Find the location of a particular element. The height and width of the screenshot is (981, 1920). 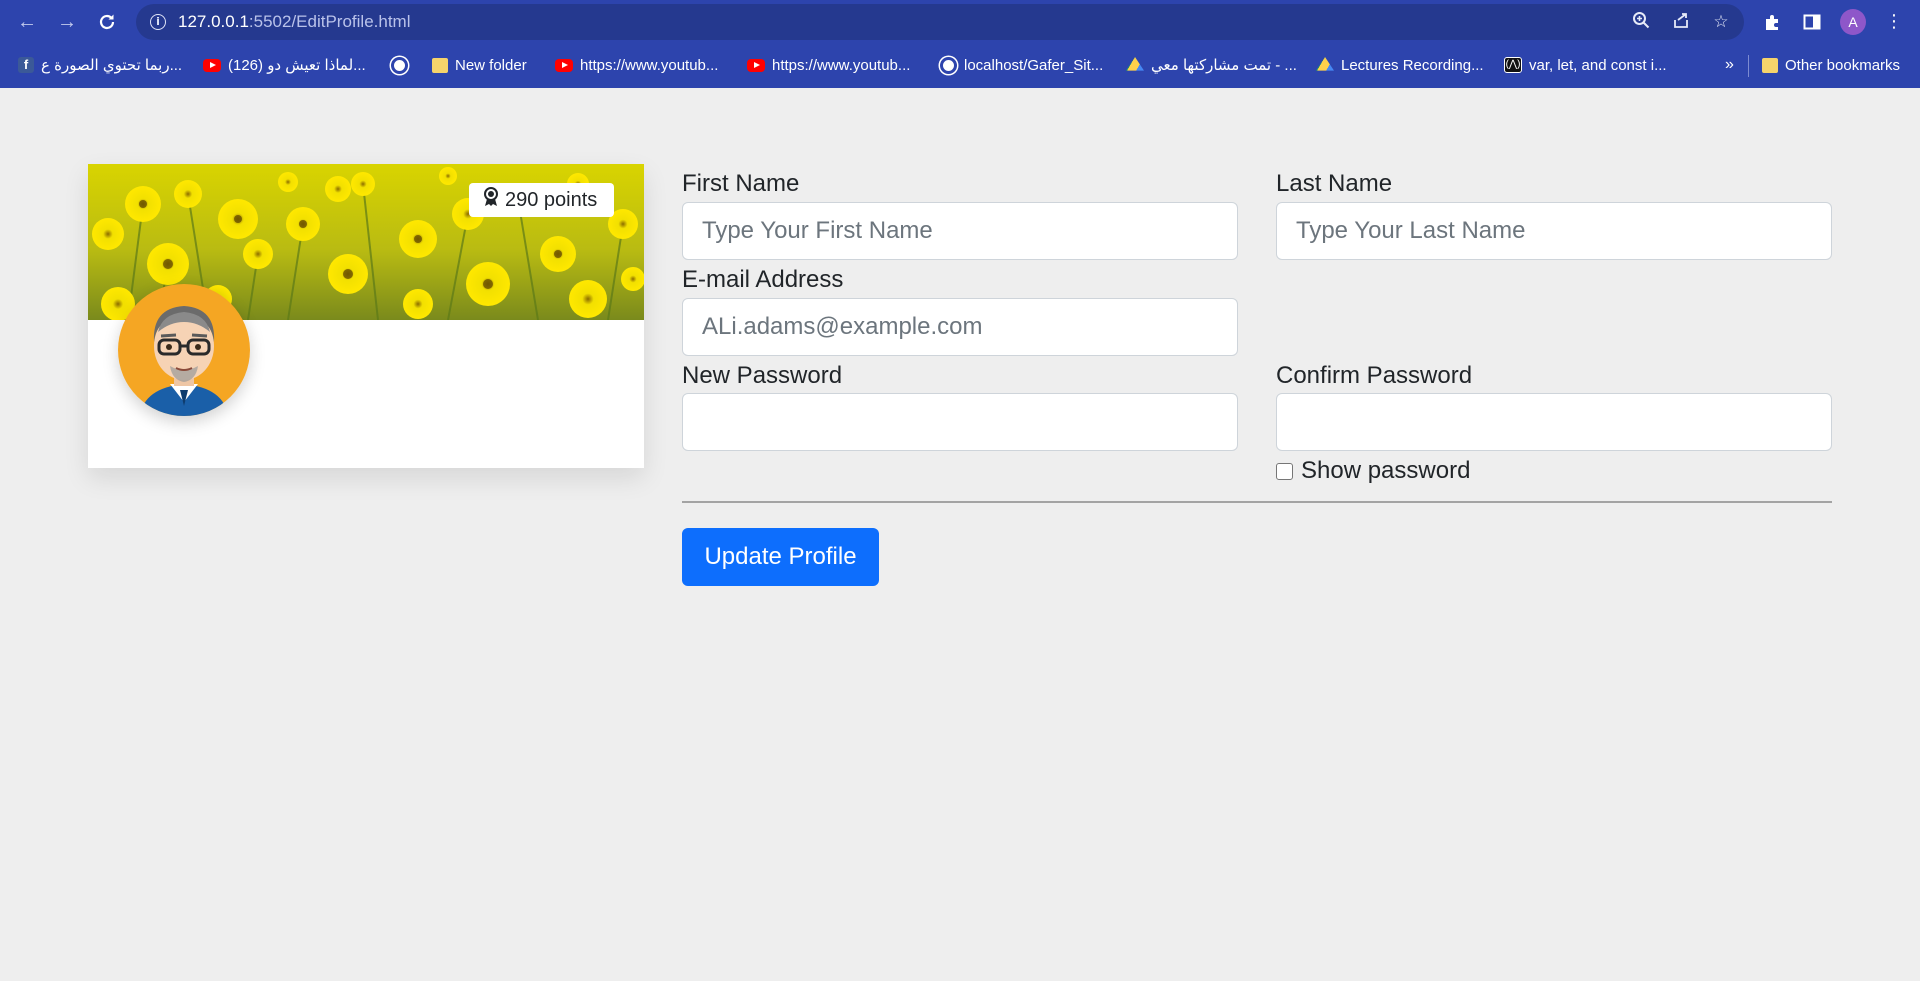

other-bookmarks: Other bookmarks is located at coordinates (1831, 65).